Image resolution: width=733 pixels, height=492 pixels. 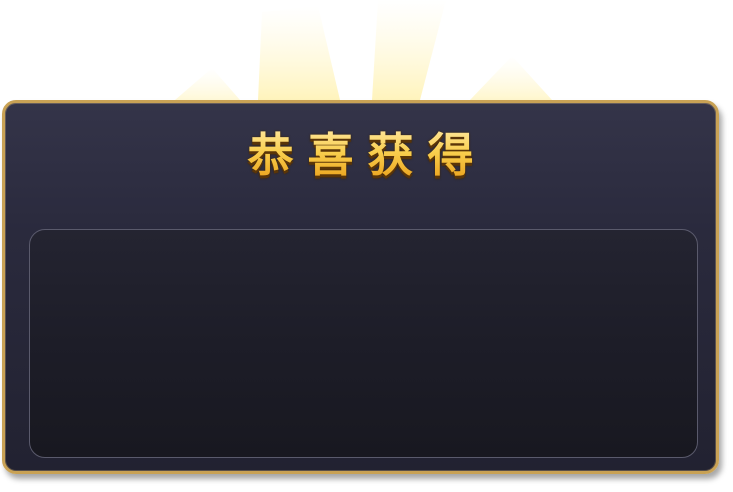 What do you see at coordinates (360, 155) in the screenshot?
I see `dialog-title: 恭喜获得` at bounding box center [360, 155].